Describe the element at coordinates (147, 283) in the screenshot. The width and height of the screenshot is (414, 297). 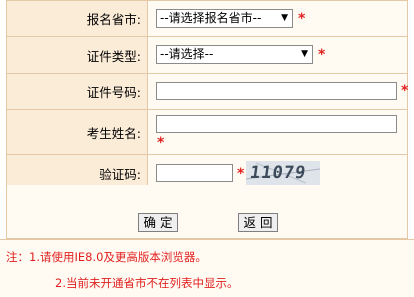
I see `note-line-2: 2.当前未开通省市不在列表中显示。` at that location.